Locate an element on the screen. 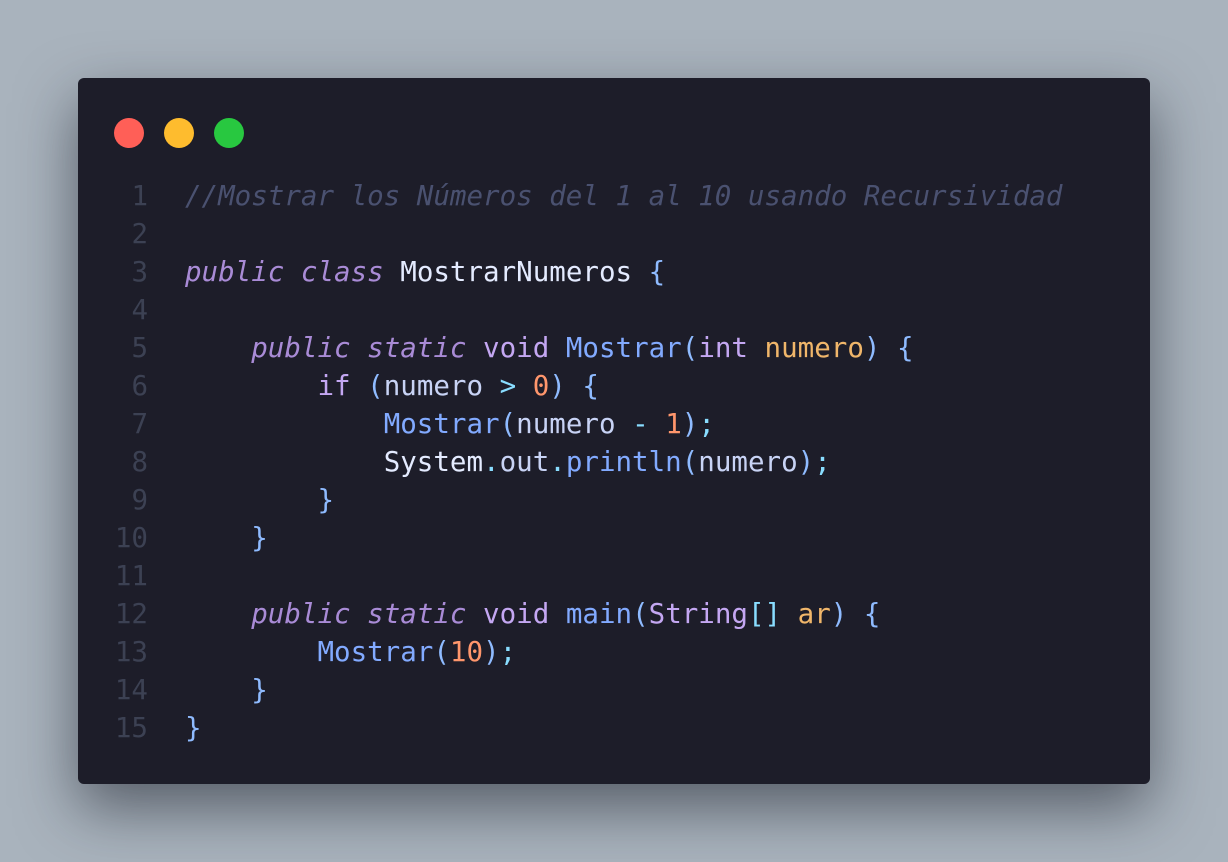 This screenshot has width=1228, height=862. code-text: Mostrar(10); is located at coordinates (350, 652).